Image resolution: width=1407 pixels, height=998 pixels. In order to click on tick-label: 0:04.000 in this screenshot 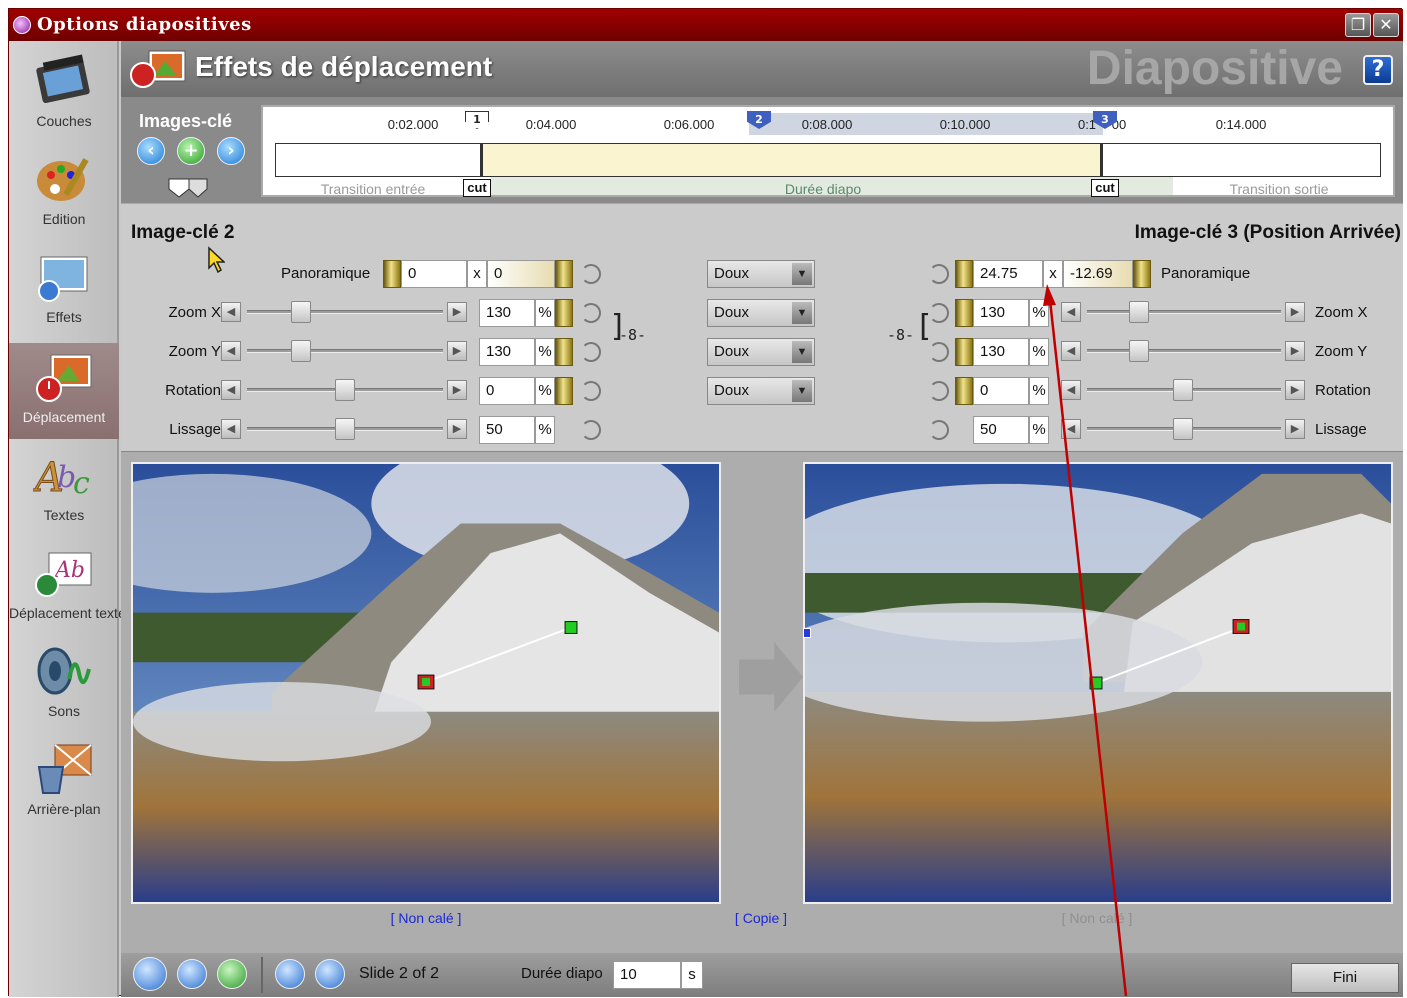, I will do `click(551, 124)`.